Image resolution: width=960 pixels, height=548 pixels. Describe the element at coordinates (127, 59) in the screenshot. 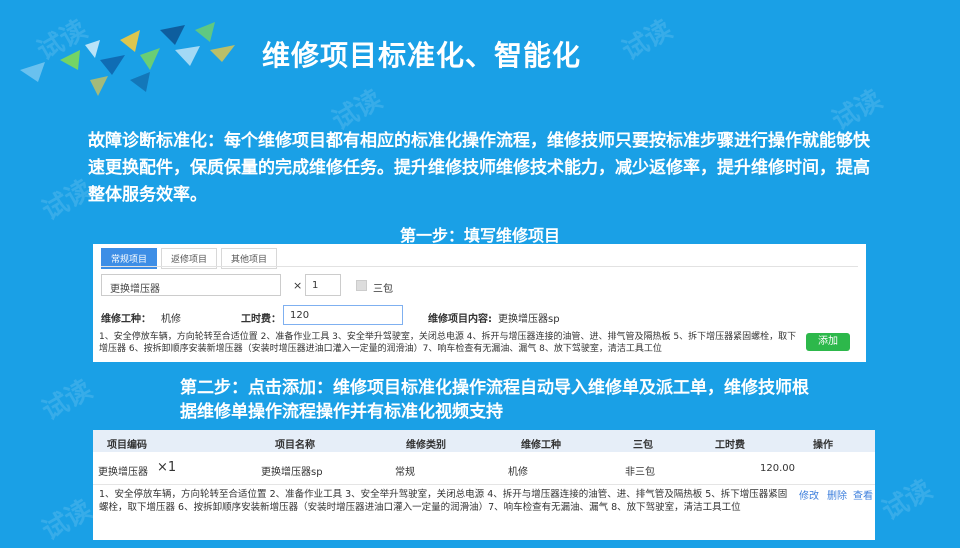

I see `decorative-polygons` at that location.